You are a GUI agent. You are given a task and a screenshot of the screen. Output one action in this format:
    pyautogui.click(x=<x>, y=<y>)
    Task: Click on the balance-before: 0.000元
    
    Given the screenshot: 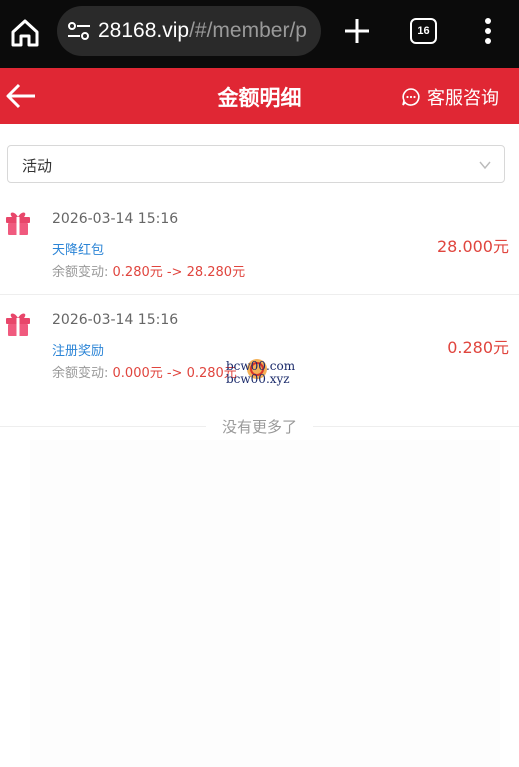 What is the action you would take?
    pyautogui.click(x=137, y=373)
    